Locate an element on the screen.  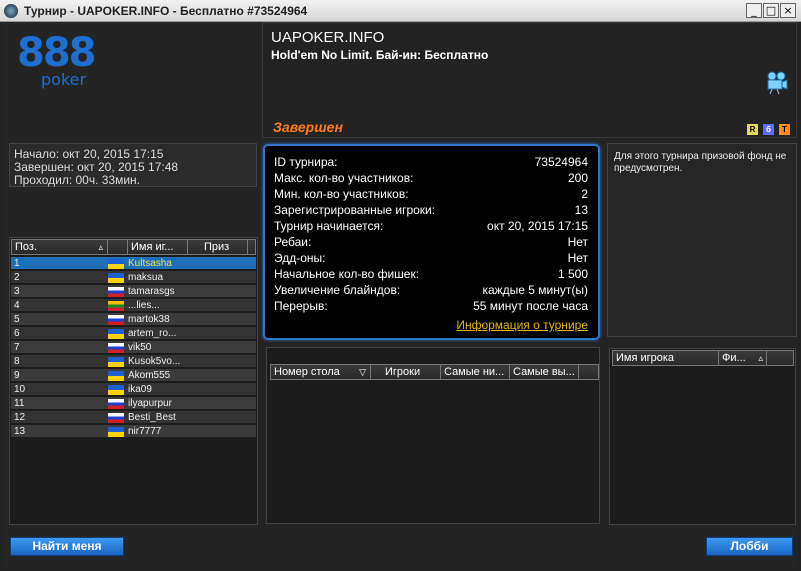
column-flag is located at coordinates (118, 247).